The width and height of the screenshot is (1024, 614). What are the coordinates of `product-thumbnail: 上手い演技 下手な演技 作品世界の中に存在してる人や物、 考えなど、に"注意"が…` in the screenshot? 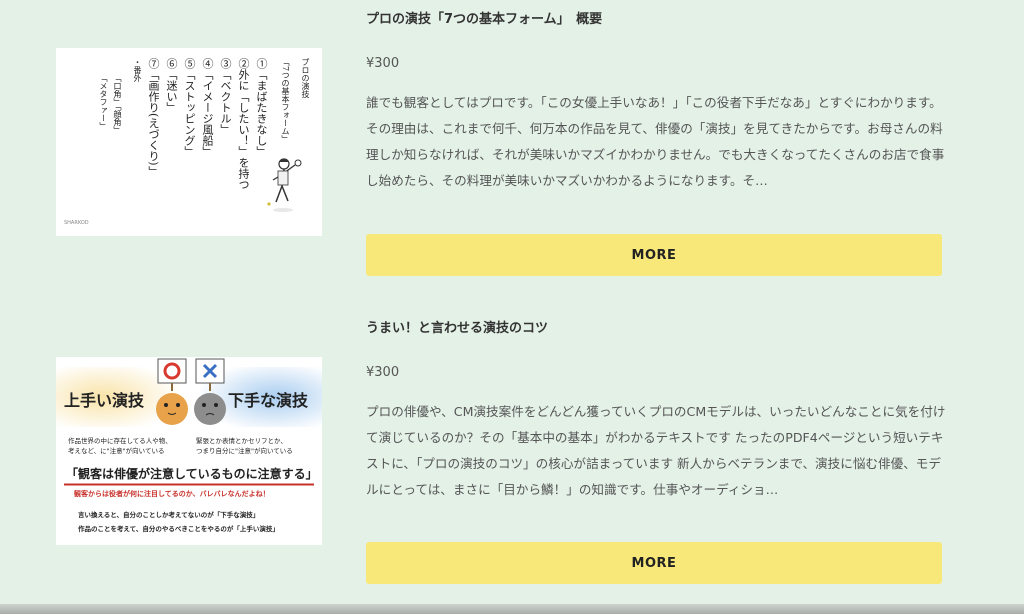 It's located at (189, 451).